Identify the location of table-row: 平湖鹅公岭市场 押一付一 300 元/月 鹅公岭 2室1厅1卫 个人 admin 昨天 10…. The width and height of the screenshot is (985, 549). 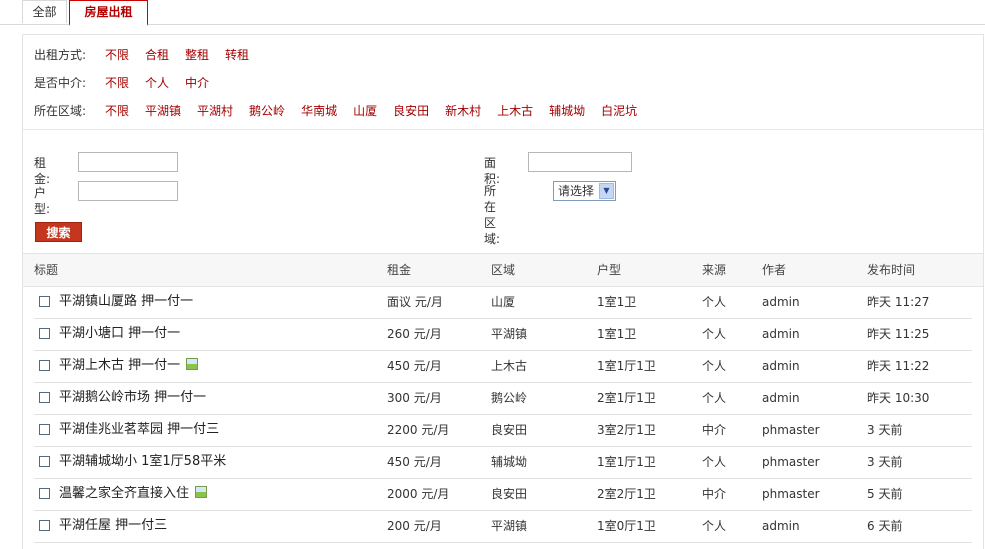
(503, 398).